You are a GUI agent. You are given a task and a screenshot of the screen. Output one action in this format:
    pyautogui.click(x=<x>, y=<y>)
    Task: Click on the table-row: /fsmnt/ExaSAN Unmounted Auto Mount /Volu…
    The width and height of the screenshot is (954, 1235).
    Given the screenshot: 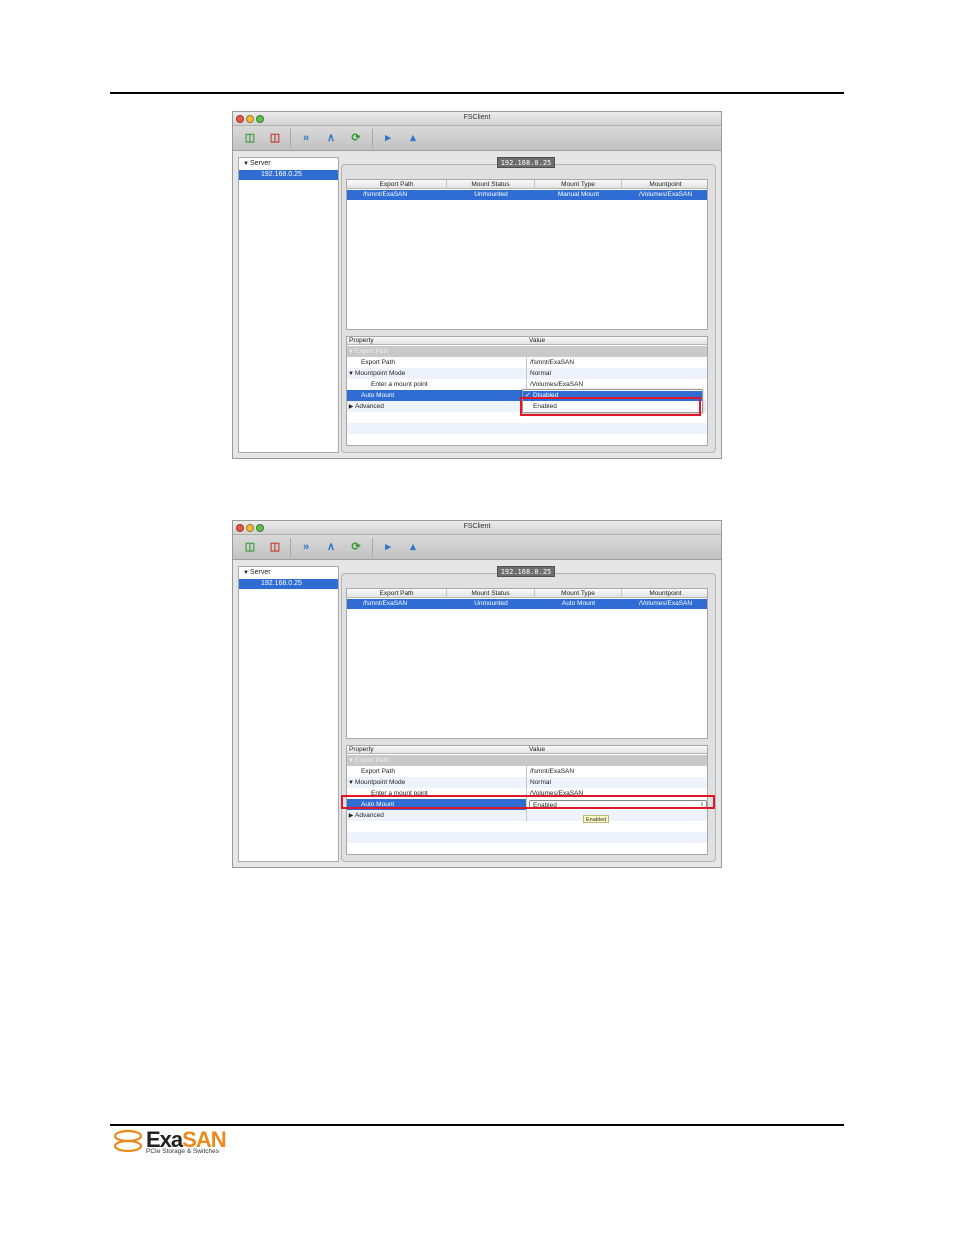 What is the action you would take?
    pyautogui.click(x=527, y=604)
    